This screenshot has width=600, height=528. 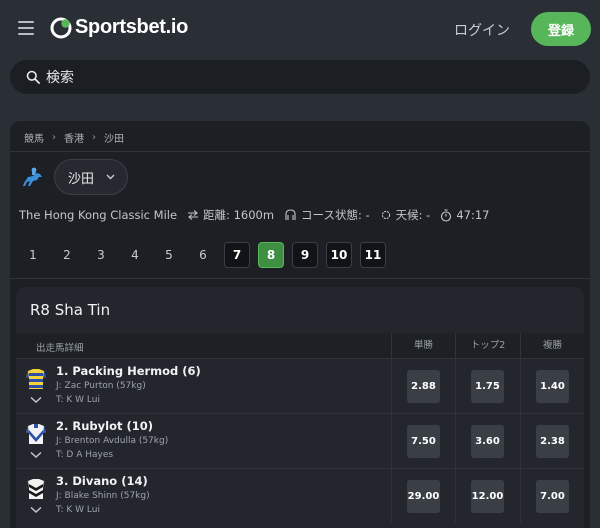 I want to click on win-cell: 29.00, so click(x=423, y=496).